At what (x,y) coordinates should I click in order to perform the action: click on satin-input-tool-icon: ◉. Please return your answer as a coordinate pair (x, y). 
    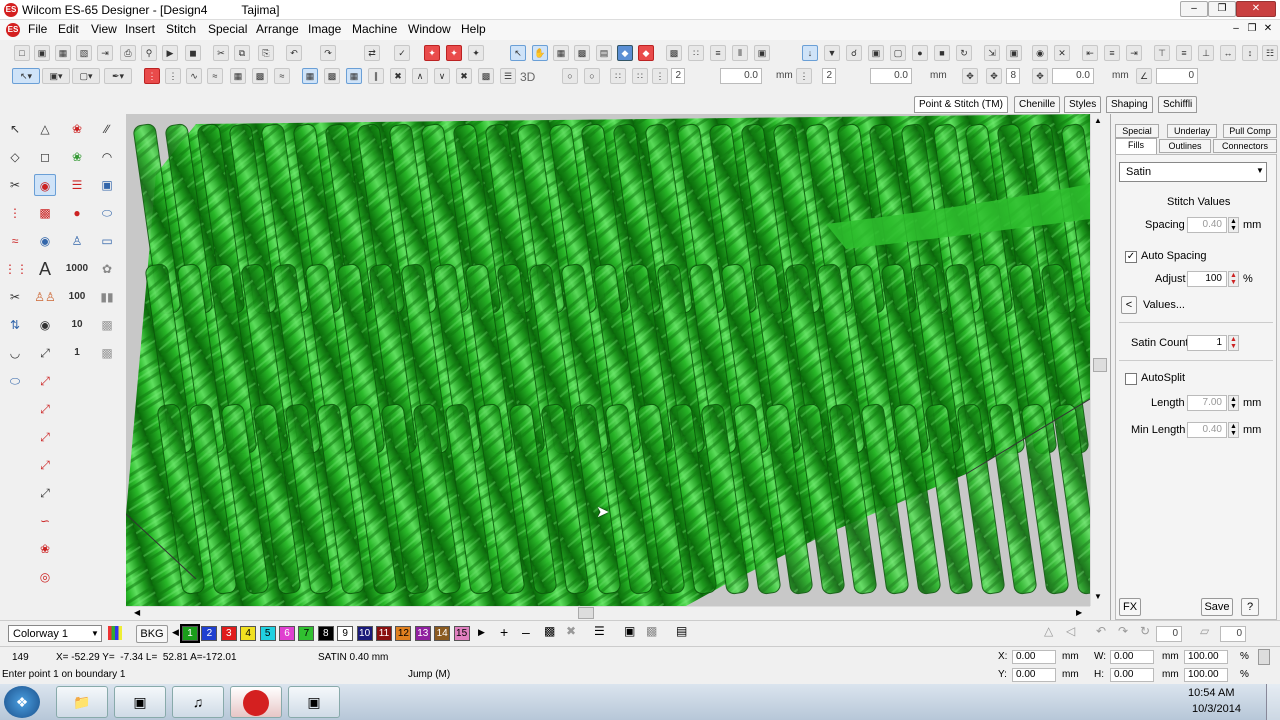
    Looking at the image, I should click on (45, 185).